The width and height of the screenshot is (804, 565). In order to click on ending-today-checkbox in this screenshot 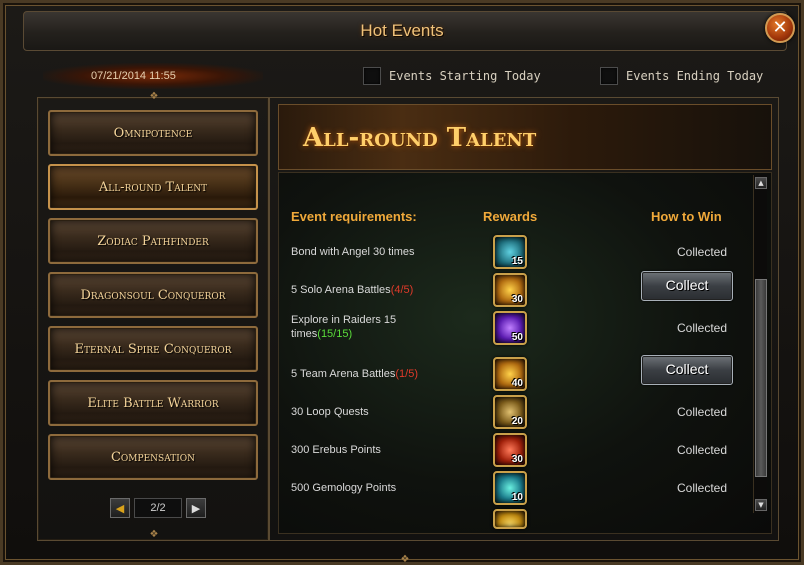, I will do `click(609, 76)`.